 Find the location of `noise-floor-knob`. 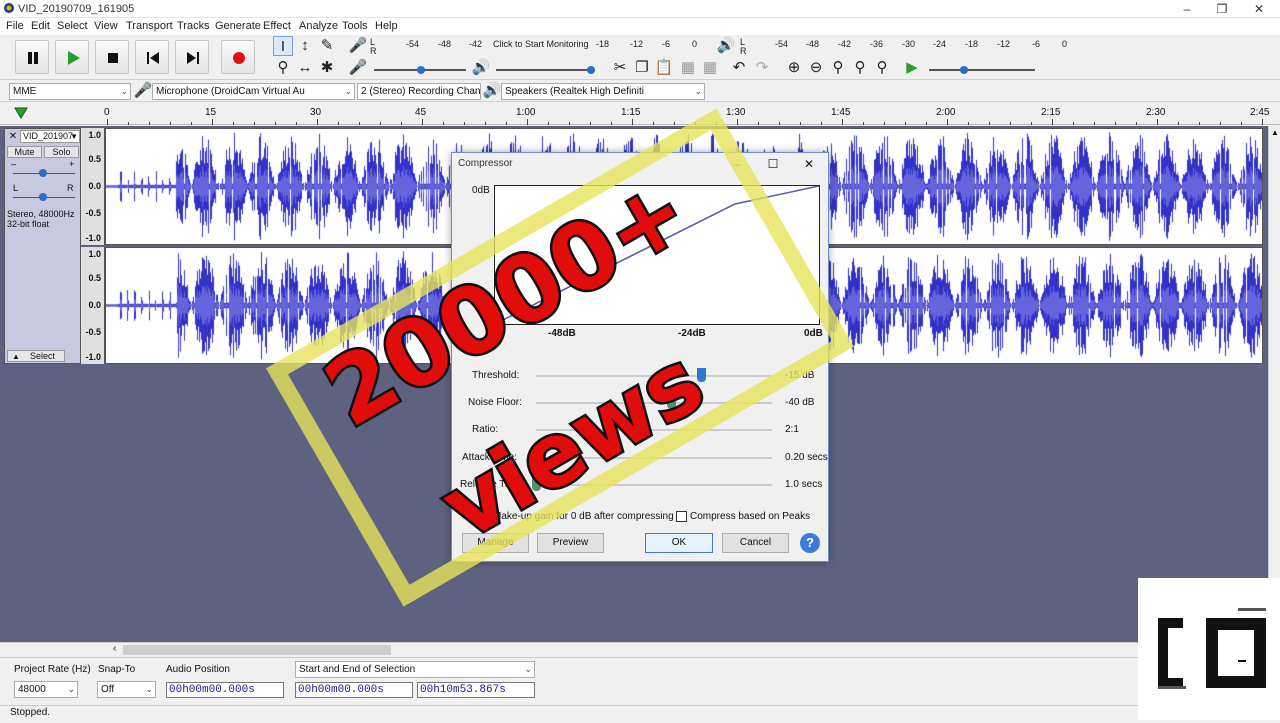

noise-floor-knob is located at coordinates (671, 402).